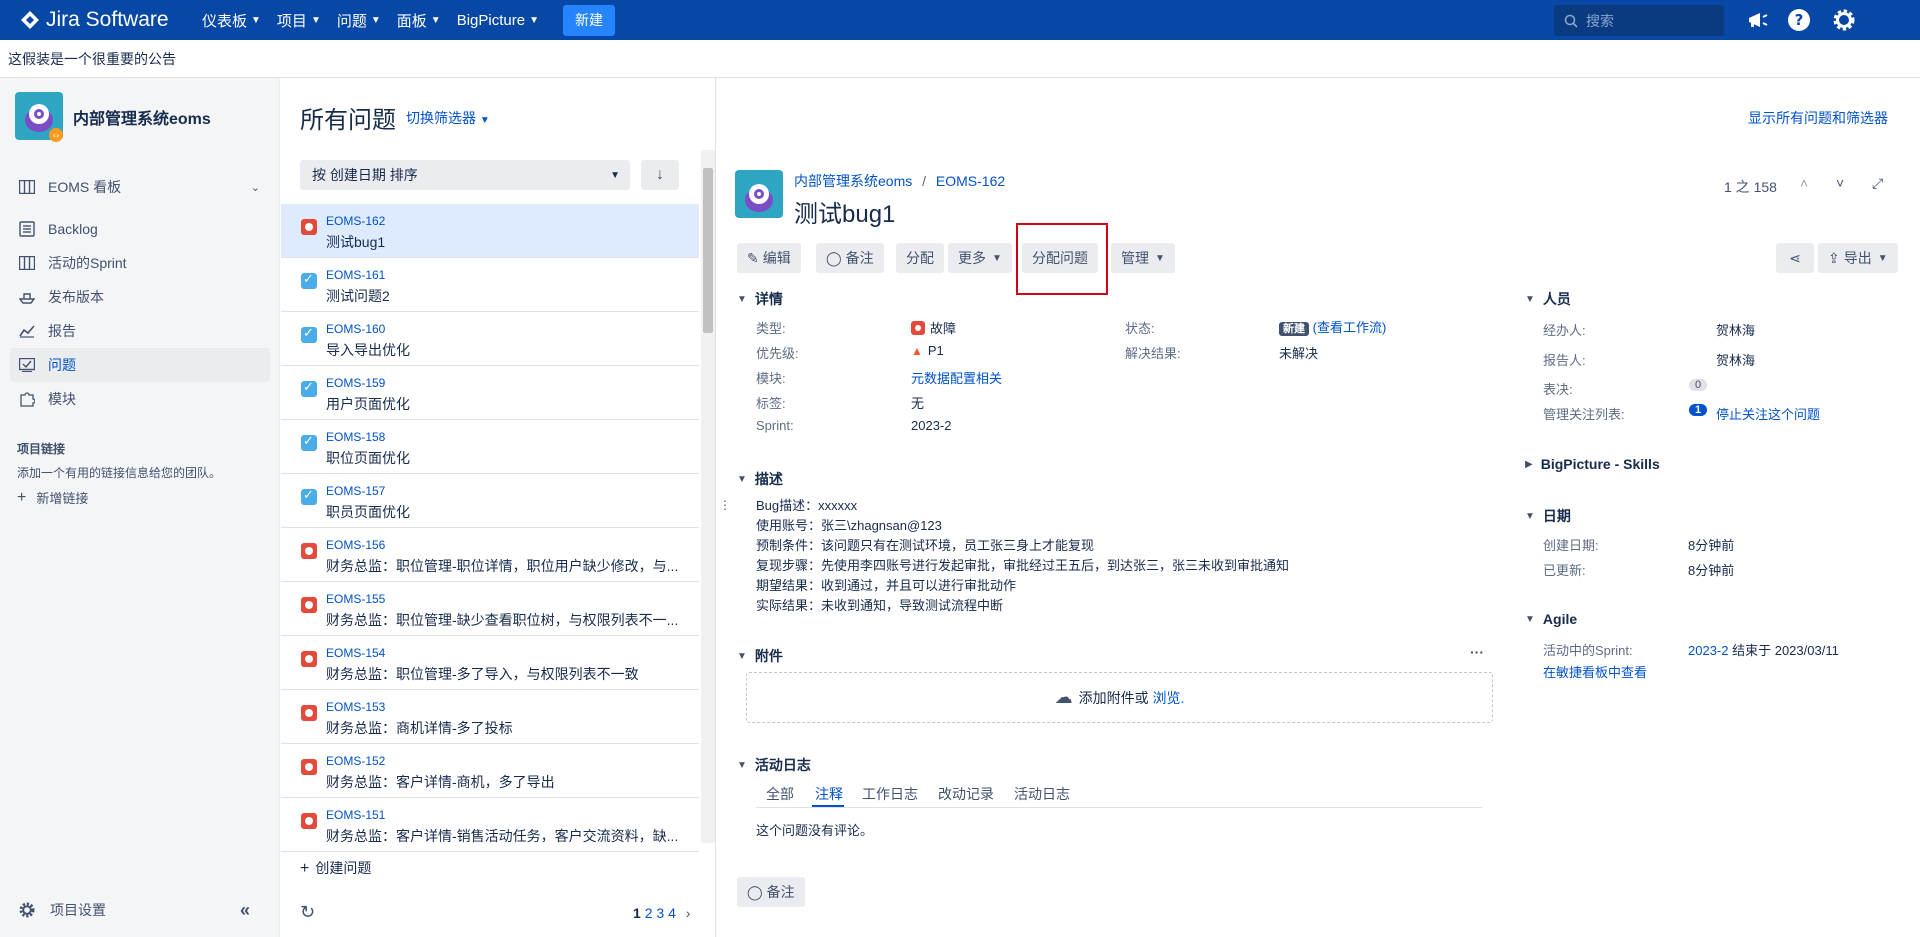 This screenshot has height=937, width=1920. I want to click on people-section-toggle: ▼ 人员, so click(1548, 299).